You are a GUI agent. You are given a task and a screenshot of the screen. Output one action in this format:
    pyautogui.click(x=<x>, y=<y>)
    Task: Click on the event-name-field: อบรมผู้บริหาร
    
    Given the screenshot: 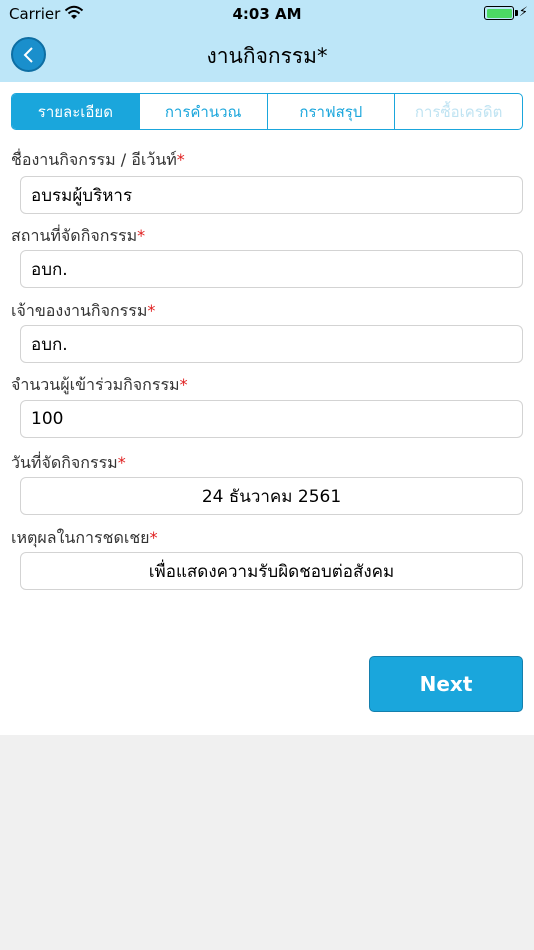 What is the action you would take?
    pyautogui.click(x=271, y=195)
    